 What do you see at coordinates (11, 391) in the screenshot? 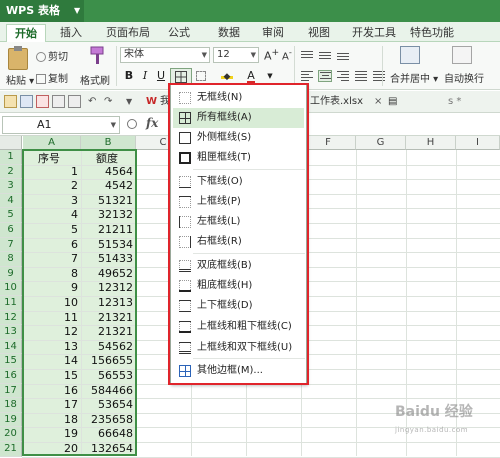
I see `row-header: 17` at bounding box center [11, 391].